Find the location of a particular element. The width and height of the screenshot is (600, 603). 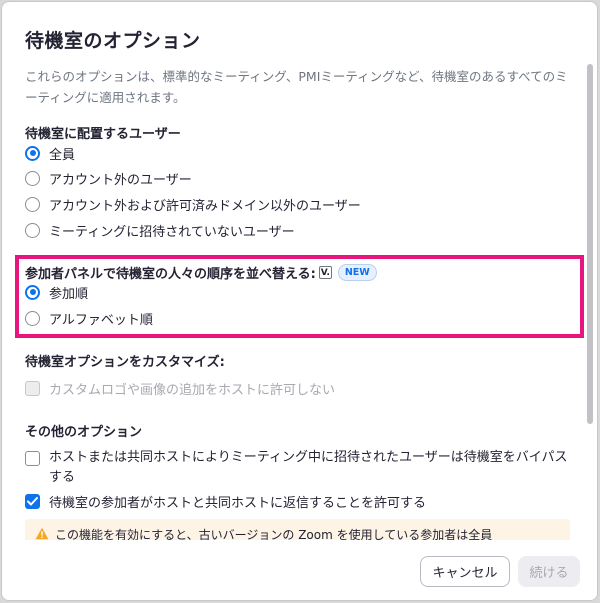

radio-option-outside-account: アカウント外のユーザー is located at coordinates (108, 178).